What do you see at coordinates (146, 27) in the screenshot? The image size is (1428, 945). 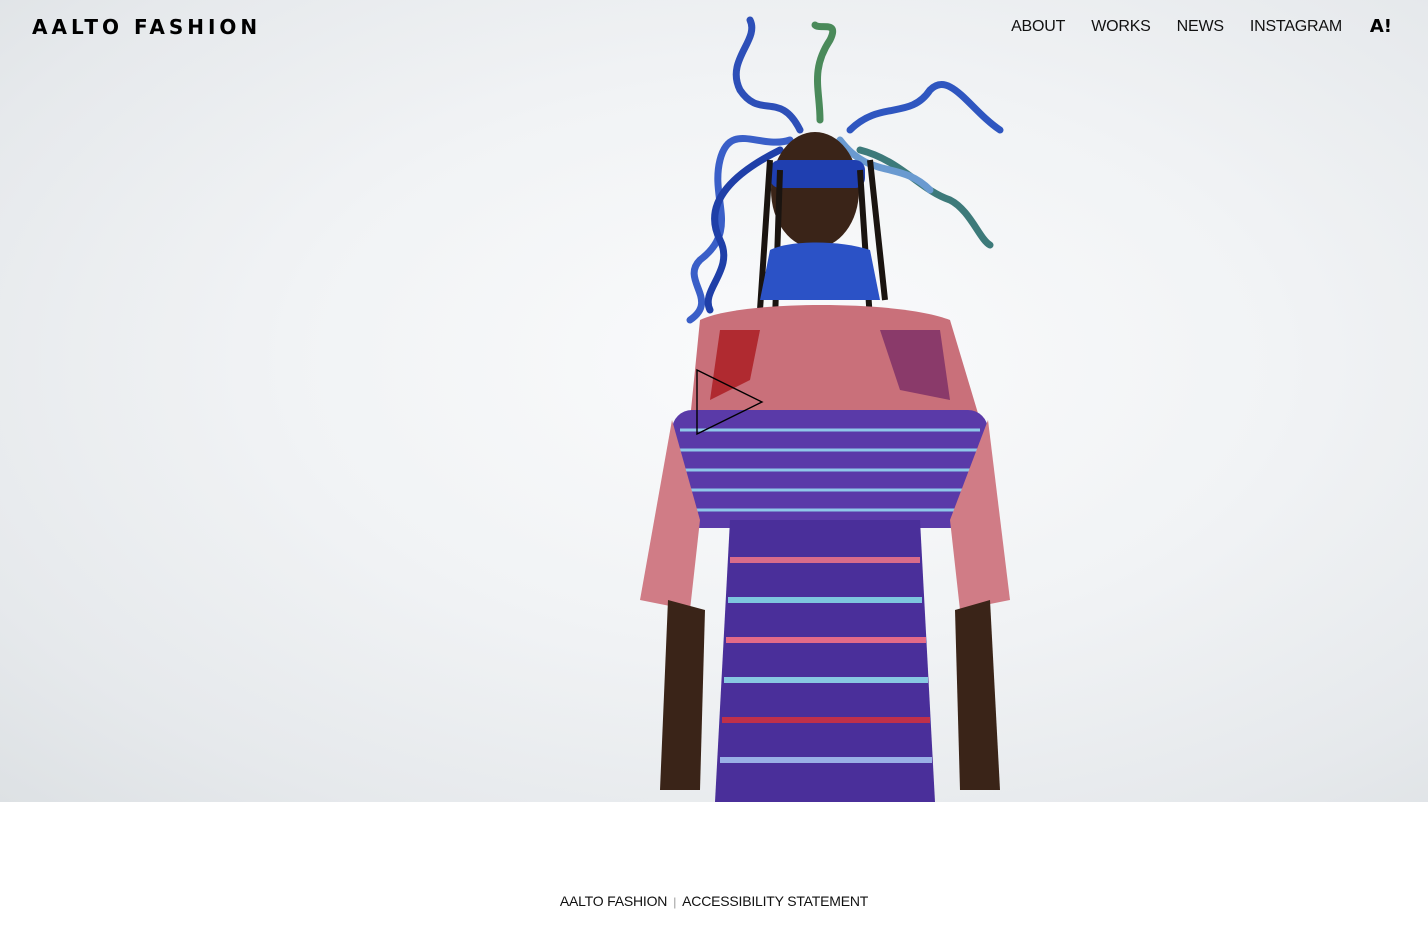 I see `logo-link: AALTO FASHION` at bounding box center [146, 27].